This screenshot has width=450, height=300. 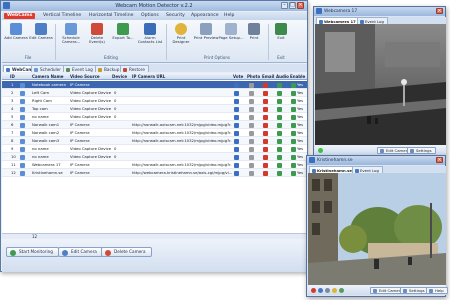 I want to click on table-row: 1 Notebook camera IP Camera Yes, so click(x=154, y=85).